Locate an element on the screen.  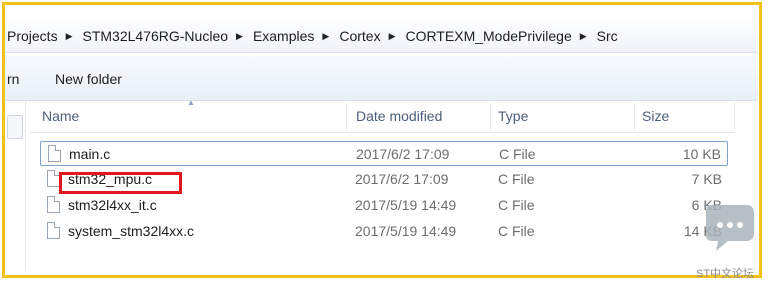
column-header-date-modified: Date modified is located at coordinates (399, 116).